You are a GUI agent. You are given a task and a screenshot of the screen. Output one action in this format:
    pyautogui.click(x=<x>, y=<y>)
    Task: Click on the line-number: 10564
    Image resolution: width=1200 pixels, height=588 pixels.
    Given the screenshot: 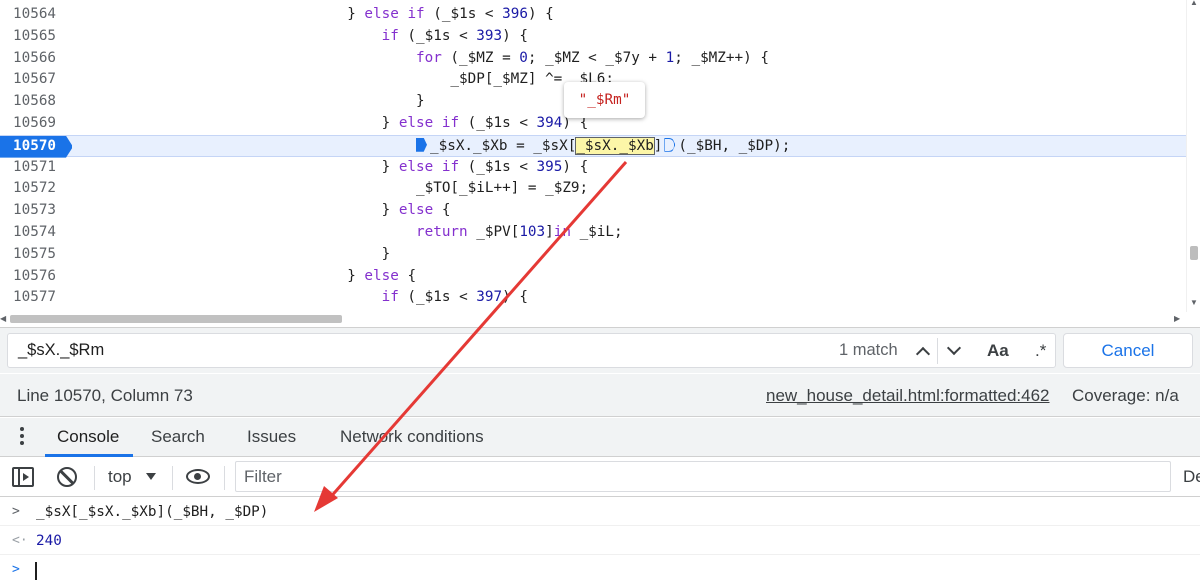 What is the action you would take?
    pyautogui.click(x=36, y=15)
    